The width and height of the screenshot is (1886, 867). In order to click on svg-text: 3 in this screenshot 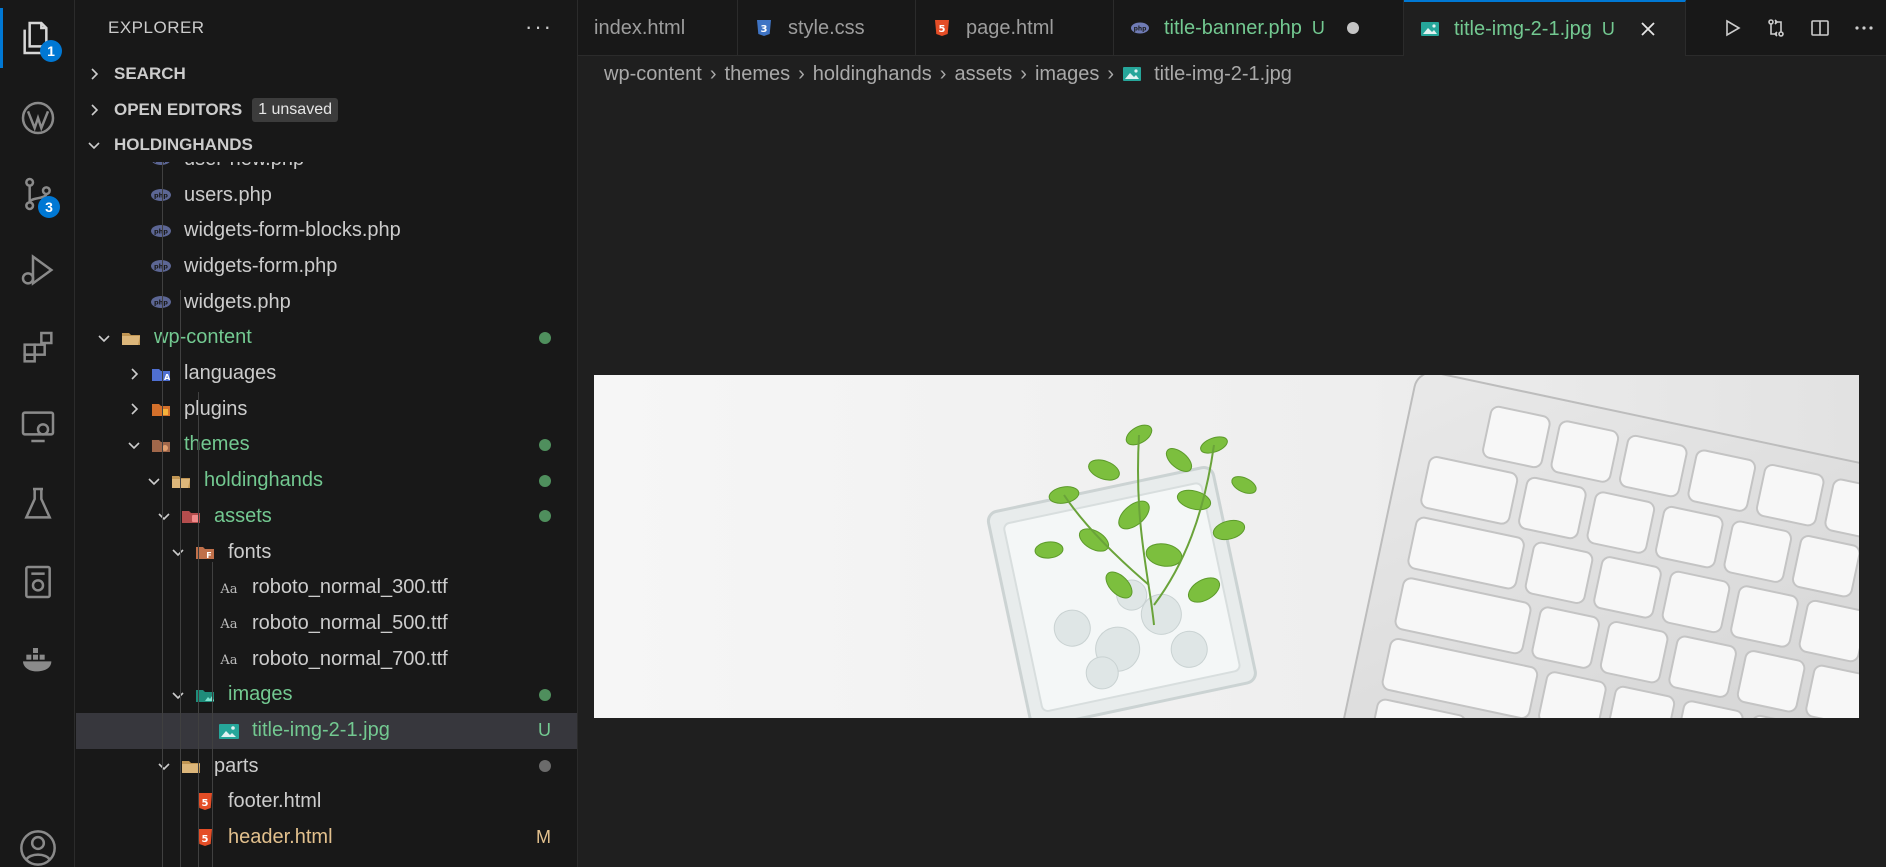, I will do `click(764, 29)`.